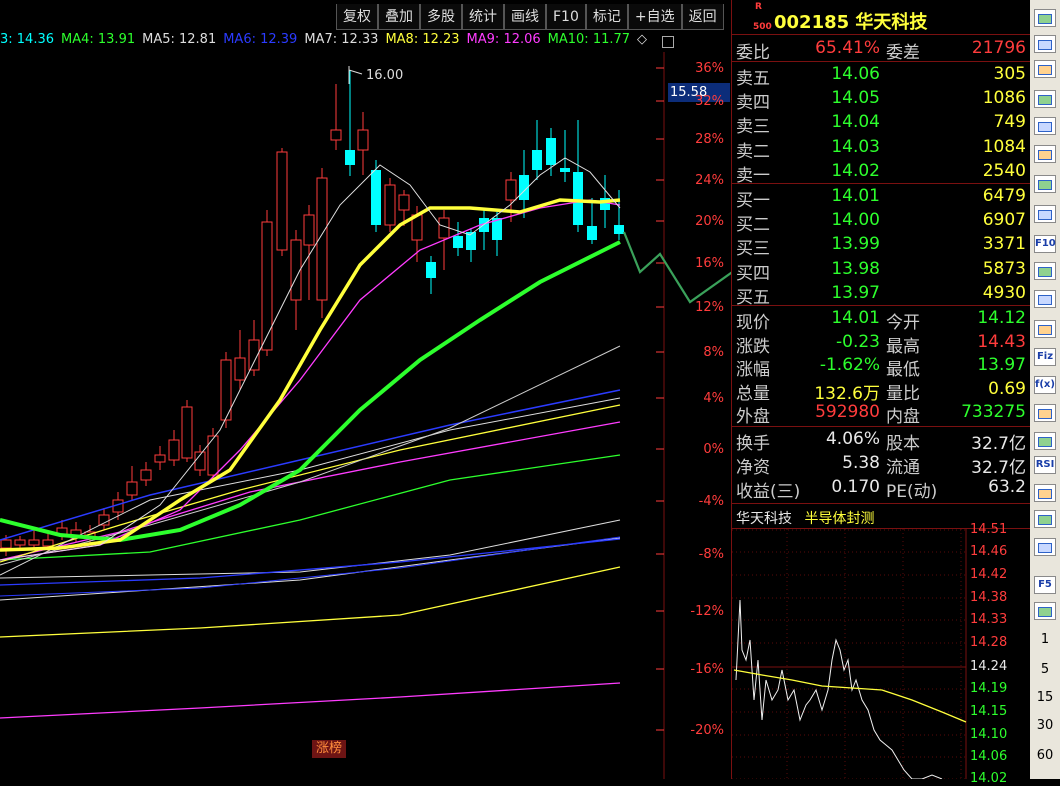 The width and height of the screenshot is (1060, 786). I want to click on grid-icon, so click(1045, 126).